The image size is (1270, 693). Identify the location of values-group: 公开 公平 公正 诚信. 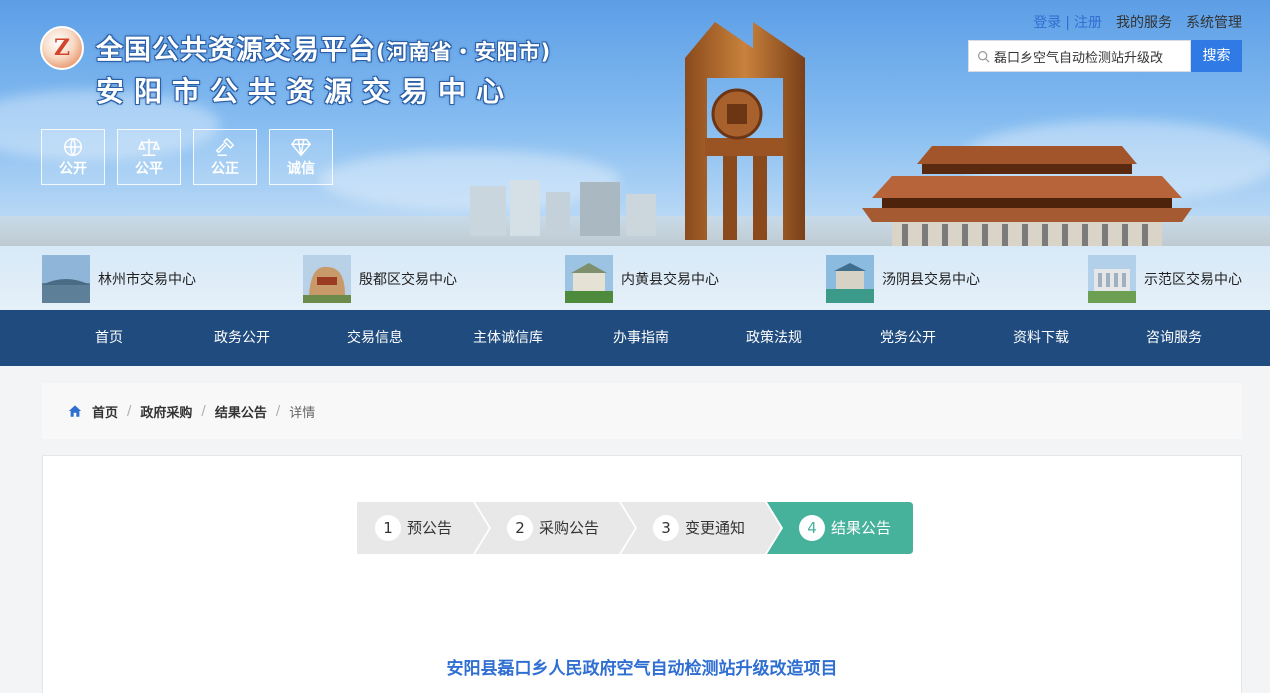
(187, 157).